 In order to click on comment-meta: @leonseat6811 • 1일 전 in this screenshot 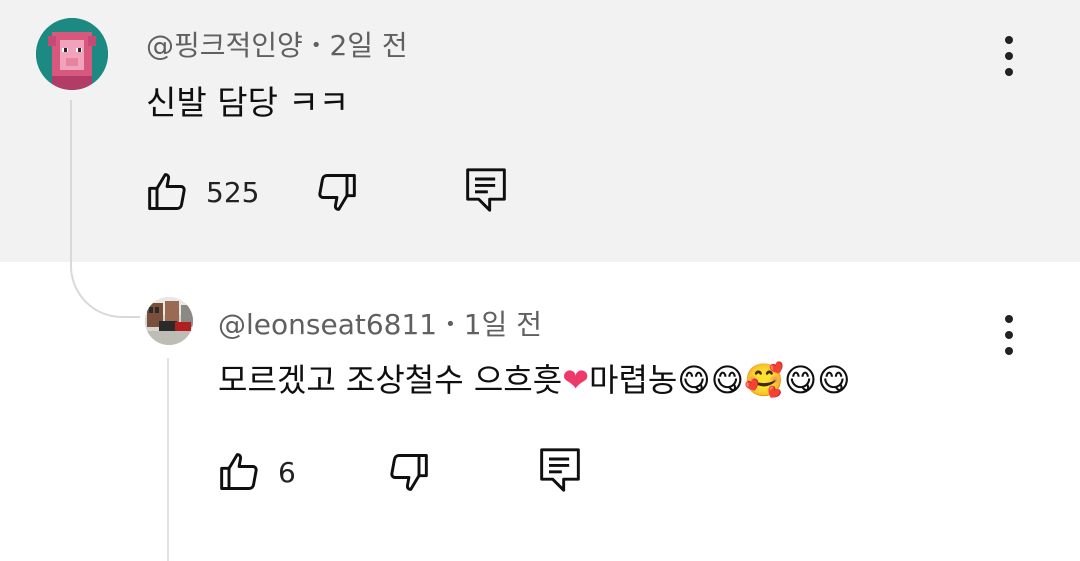, I will do `click(380, 323)`.